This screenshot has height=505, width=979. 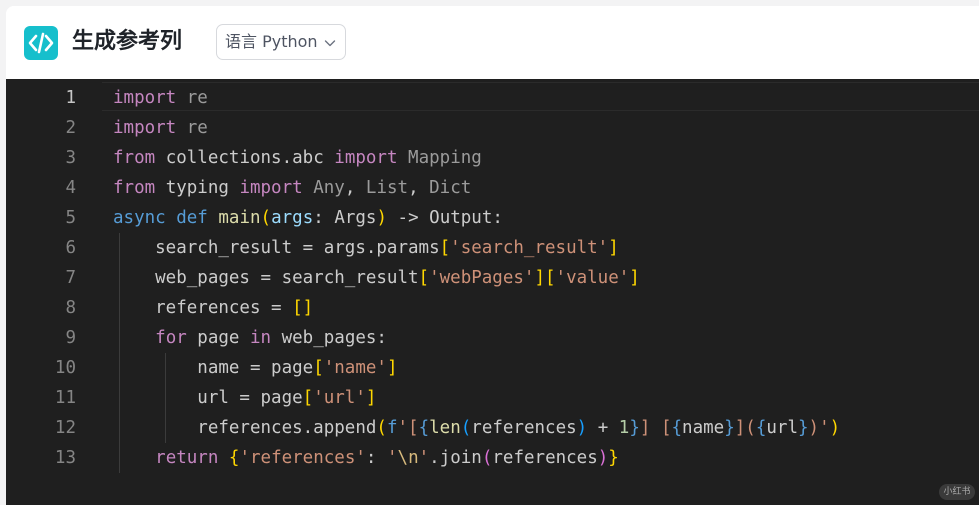 What do you see at coordinates (41, 43) in the screenshot?
I see `code-brackets-icon` at bounding box center [41, 43].